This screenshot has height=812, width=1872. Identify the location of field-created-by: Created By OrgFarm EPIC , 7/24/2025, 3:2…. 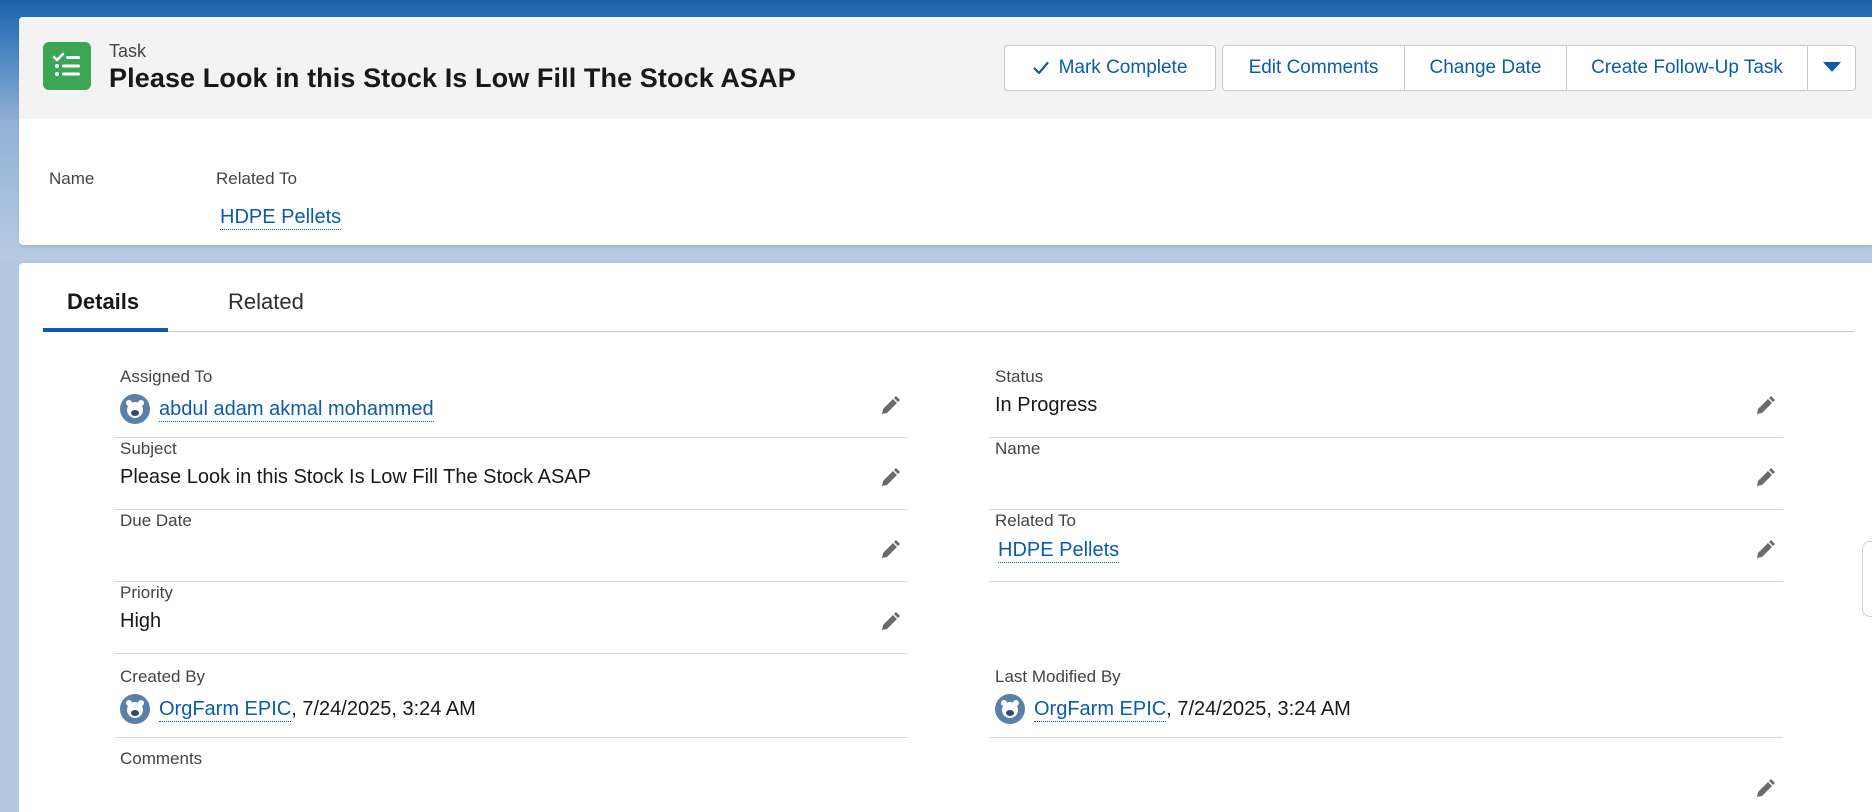
(511, 702).